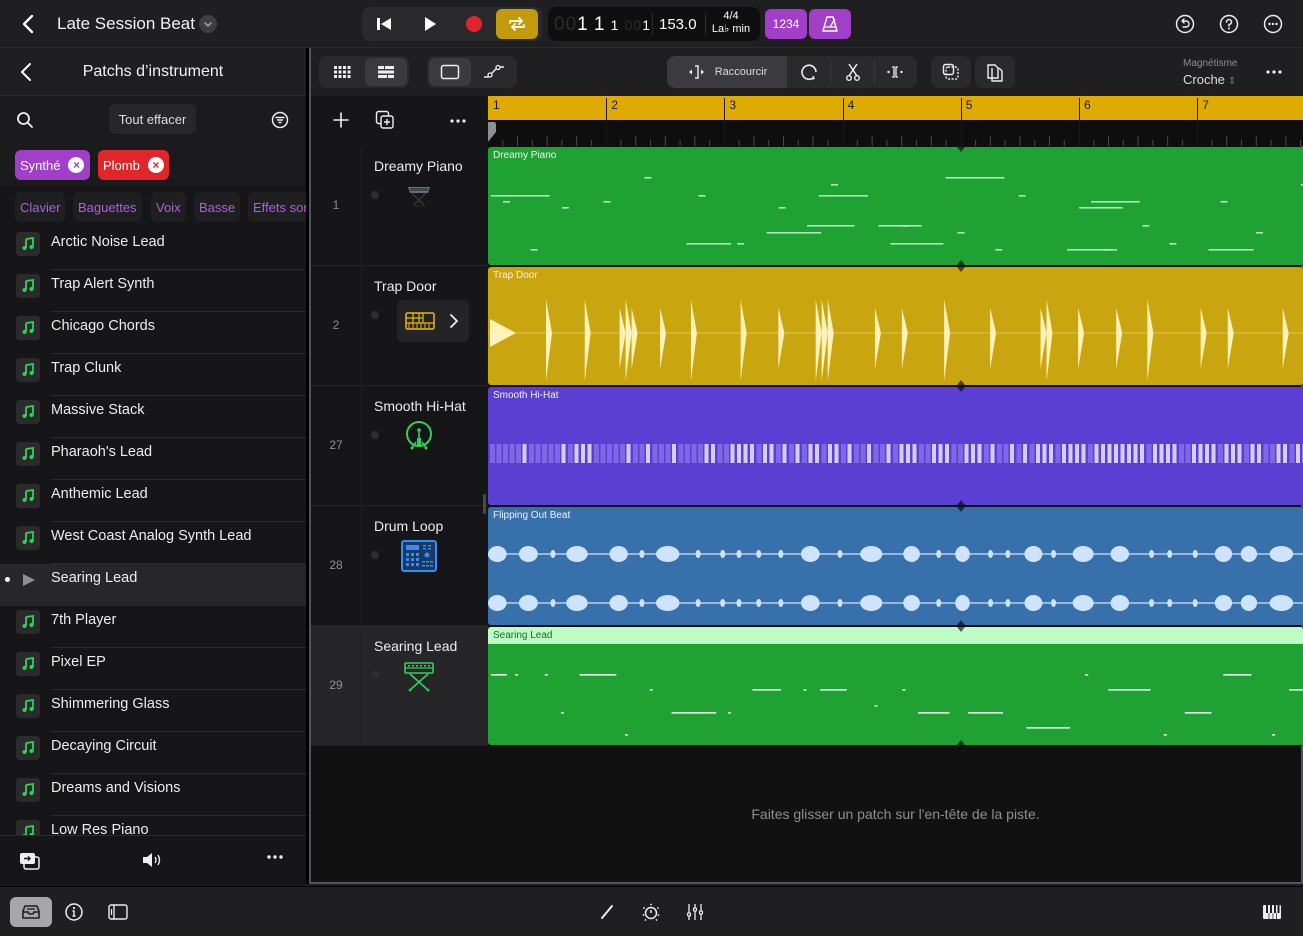 The image size is (1303, 936). Describe the element at coordinates (153, 333) in the screenshot. I see `patch-list-item: Chicago Chords` at that location.